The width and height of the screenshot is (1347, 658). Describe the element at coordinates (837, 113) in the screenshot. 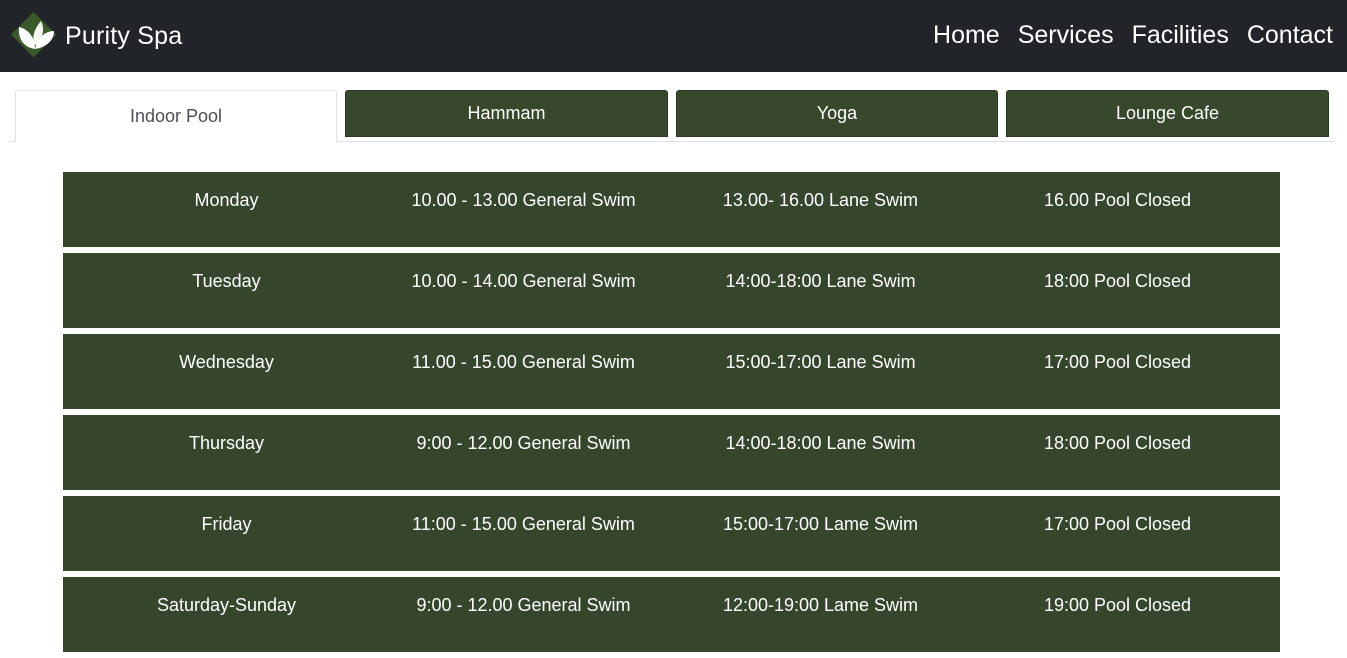

I see `tab-yoga: Yoga` at that location.